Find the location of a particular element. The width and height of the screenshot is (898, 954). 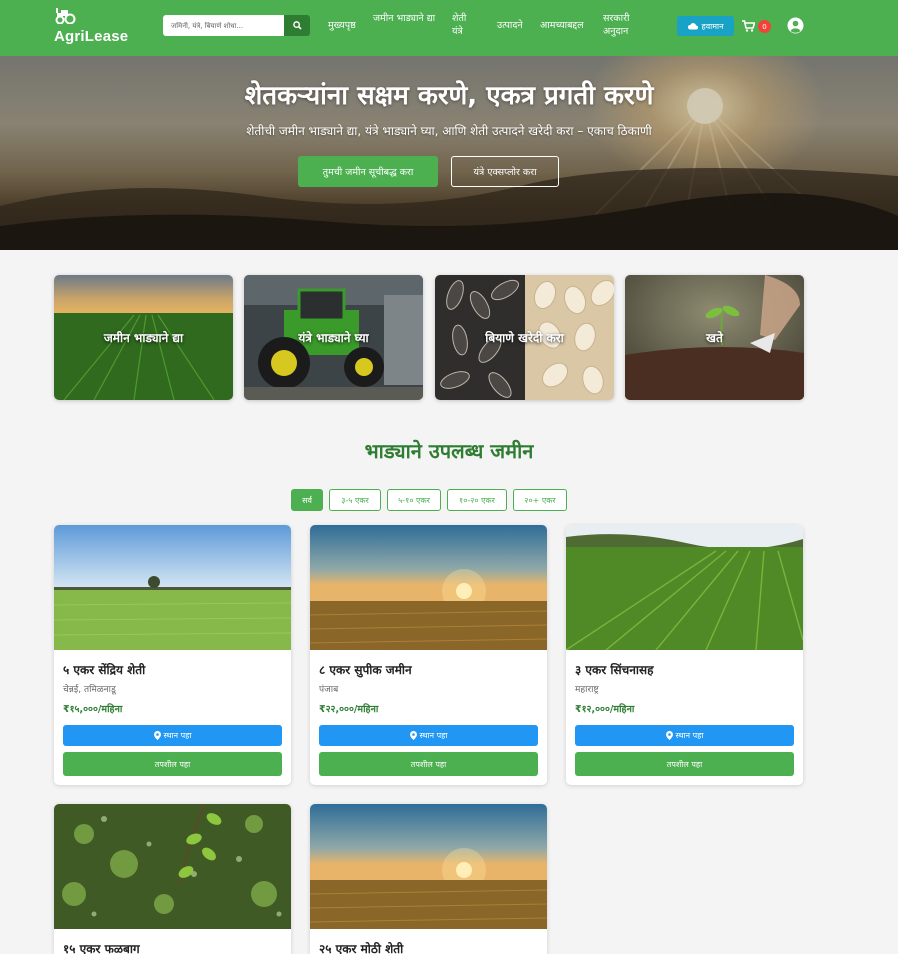

listing-title: १५ एकर फळबाग is located at coordinates (101, 948).